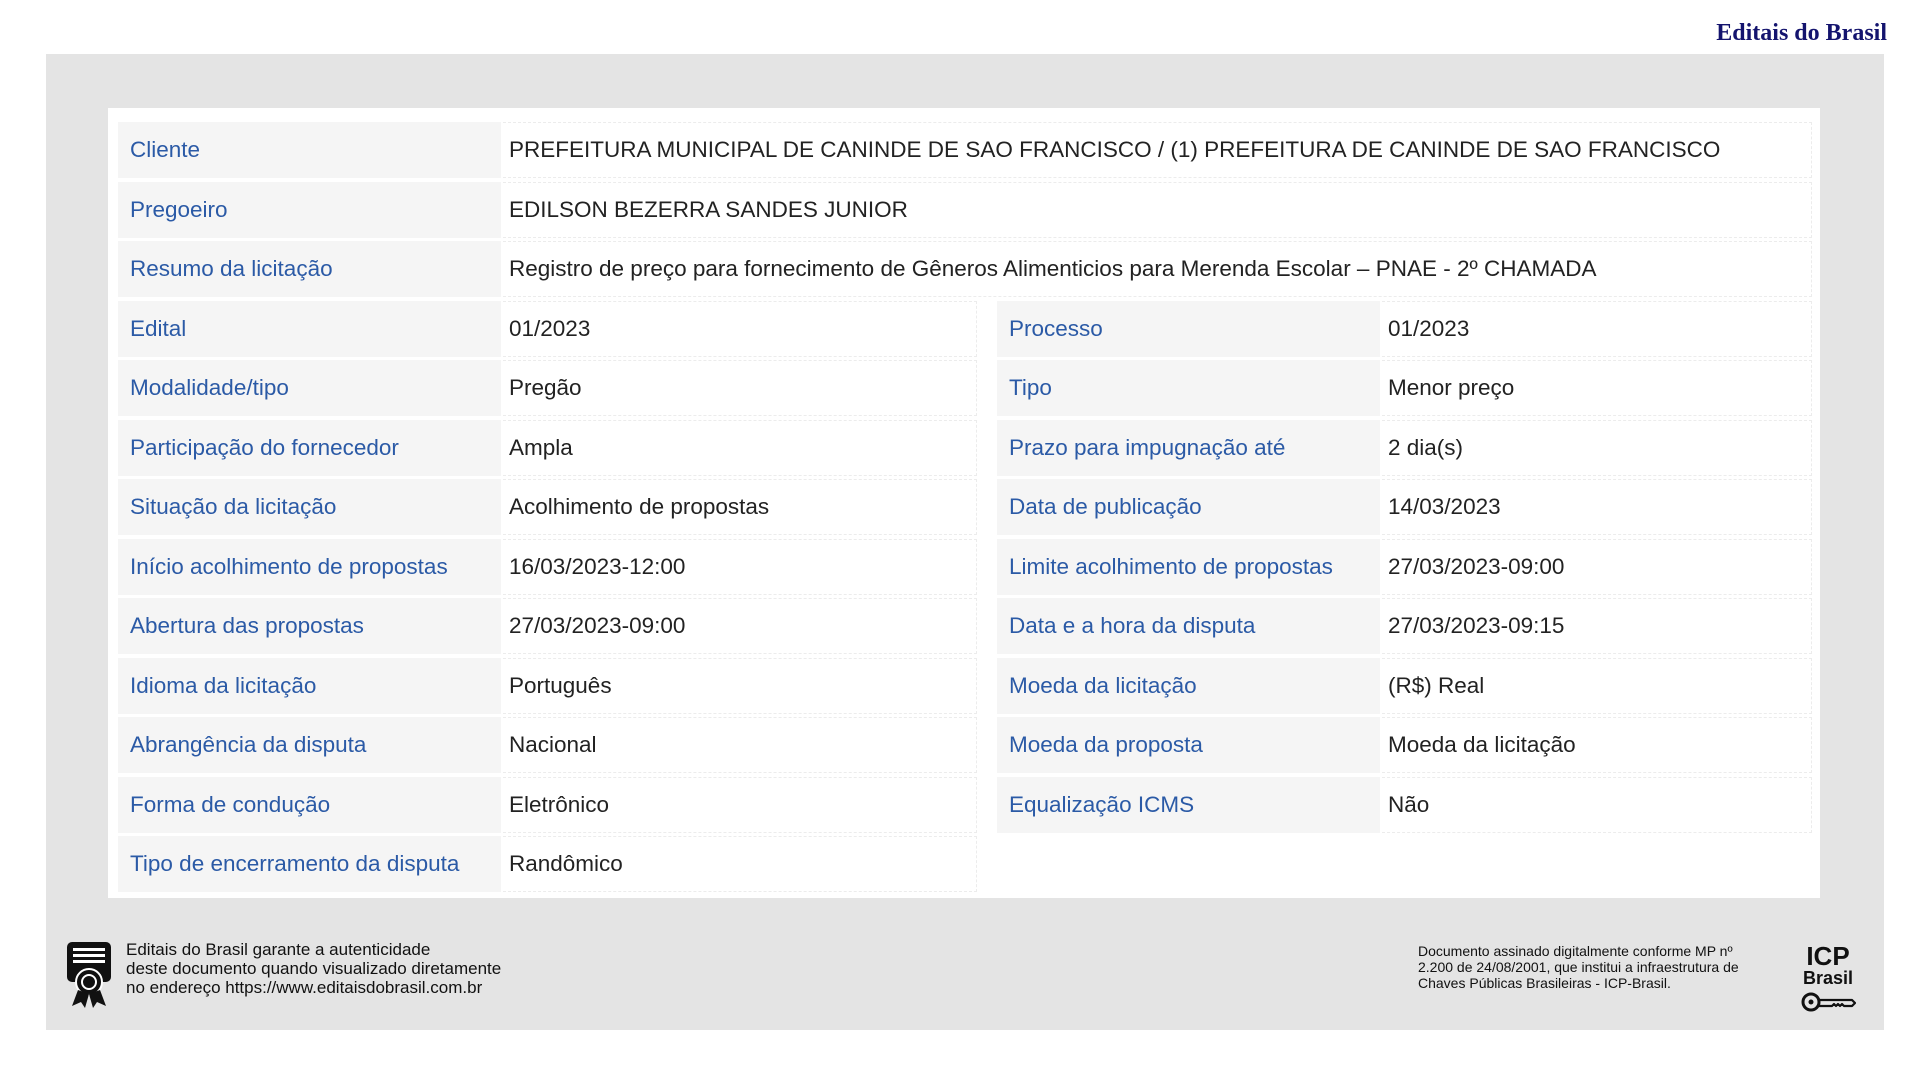 The height and width of the screenshot is (1080, 1920). I want to click on disputa-data-label: Data e a hora da disputa, so click(1189, 626).